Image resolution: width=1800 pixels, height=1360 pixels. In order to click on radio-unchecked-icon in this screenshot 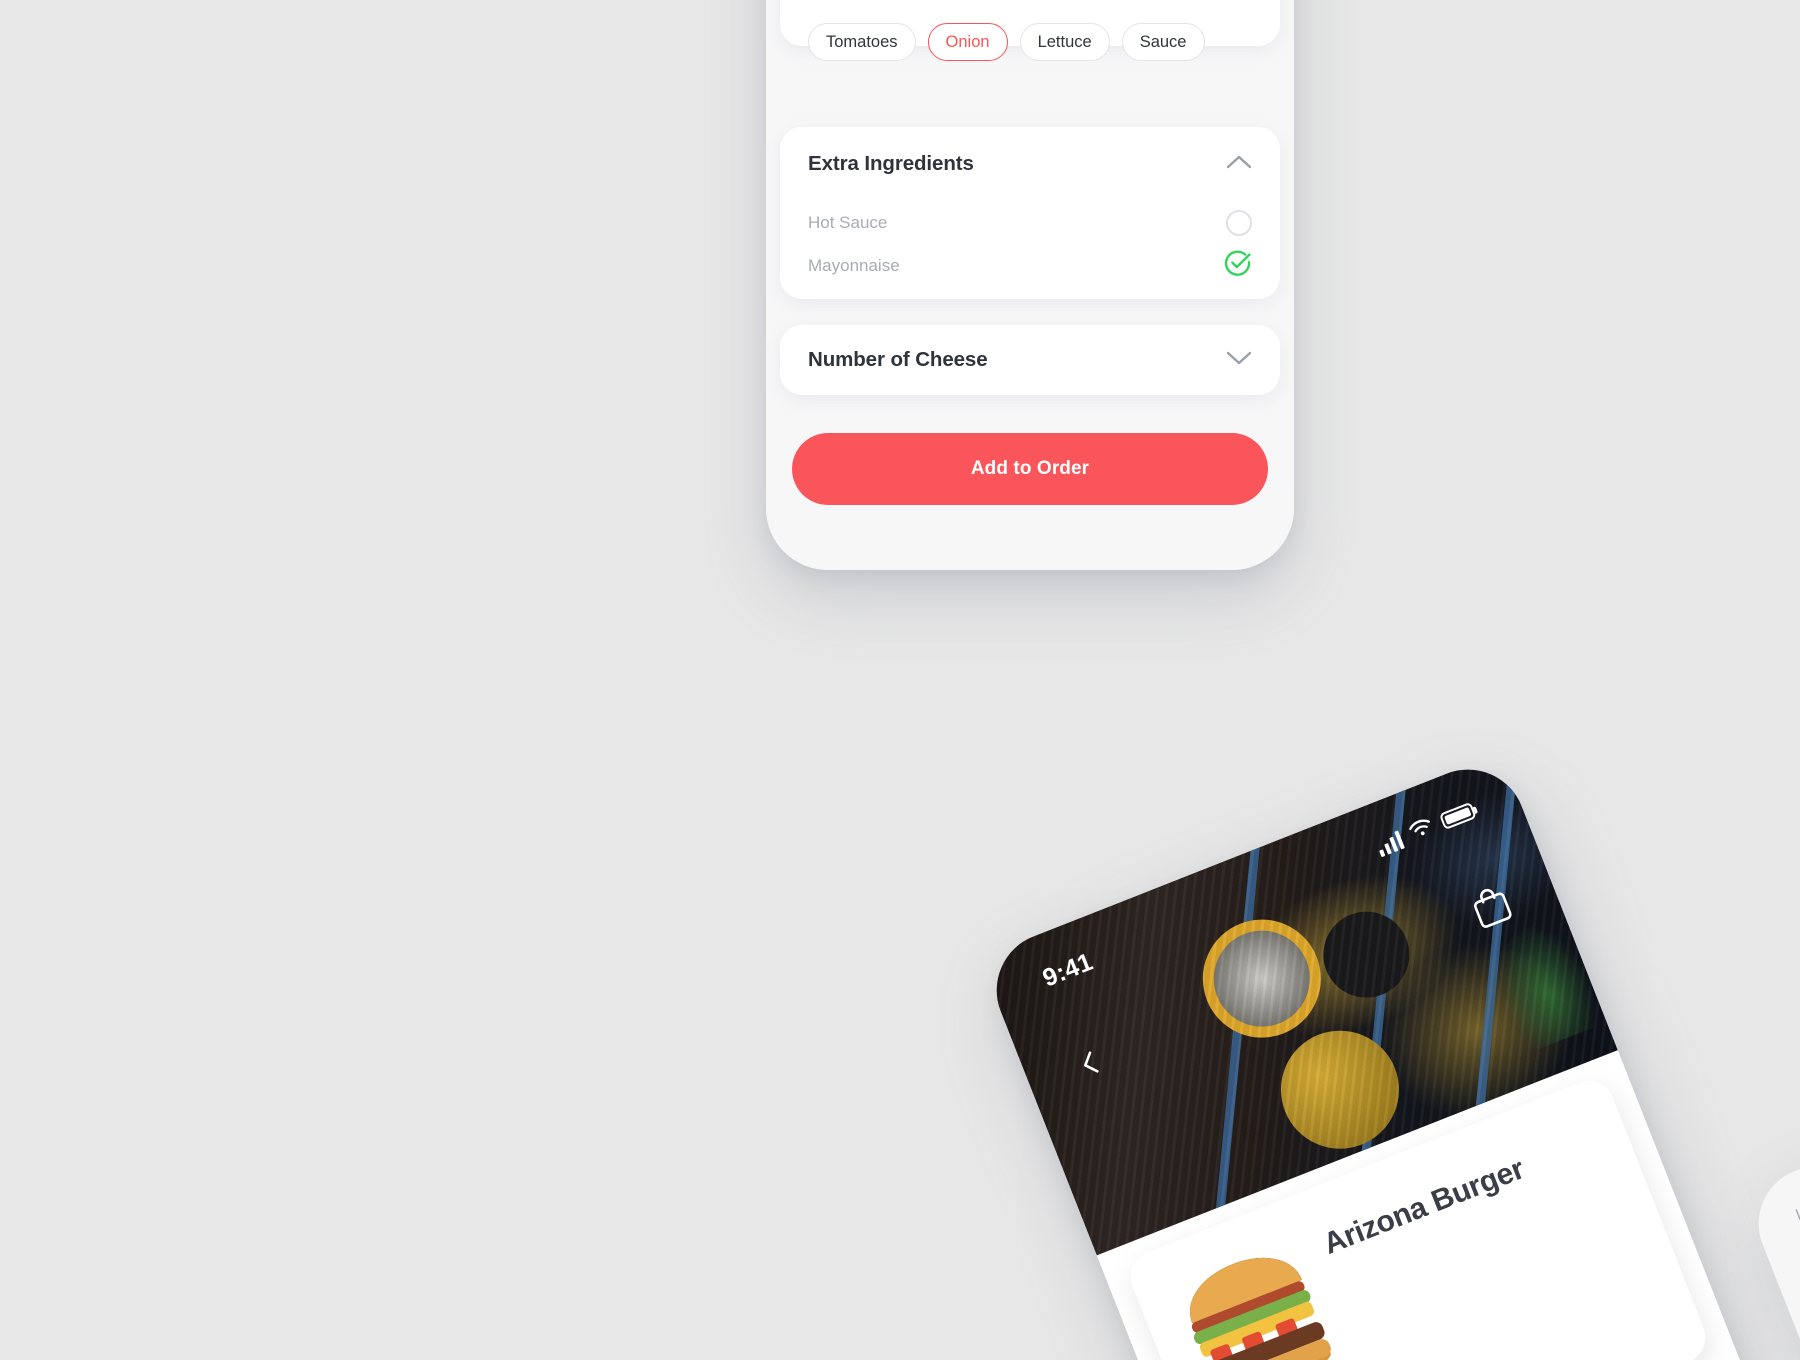, I will do `click(1239, 222)`.